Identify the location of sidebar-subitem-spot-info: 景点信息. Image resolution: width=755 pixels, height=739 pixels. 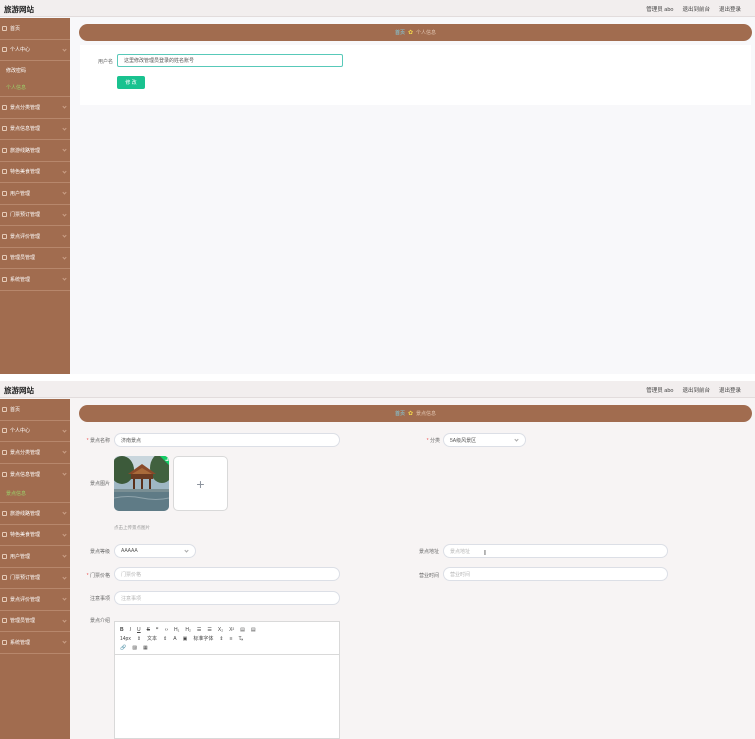
(35, 494).